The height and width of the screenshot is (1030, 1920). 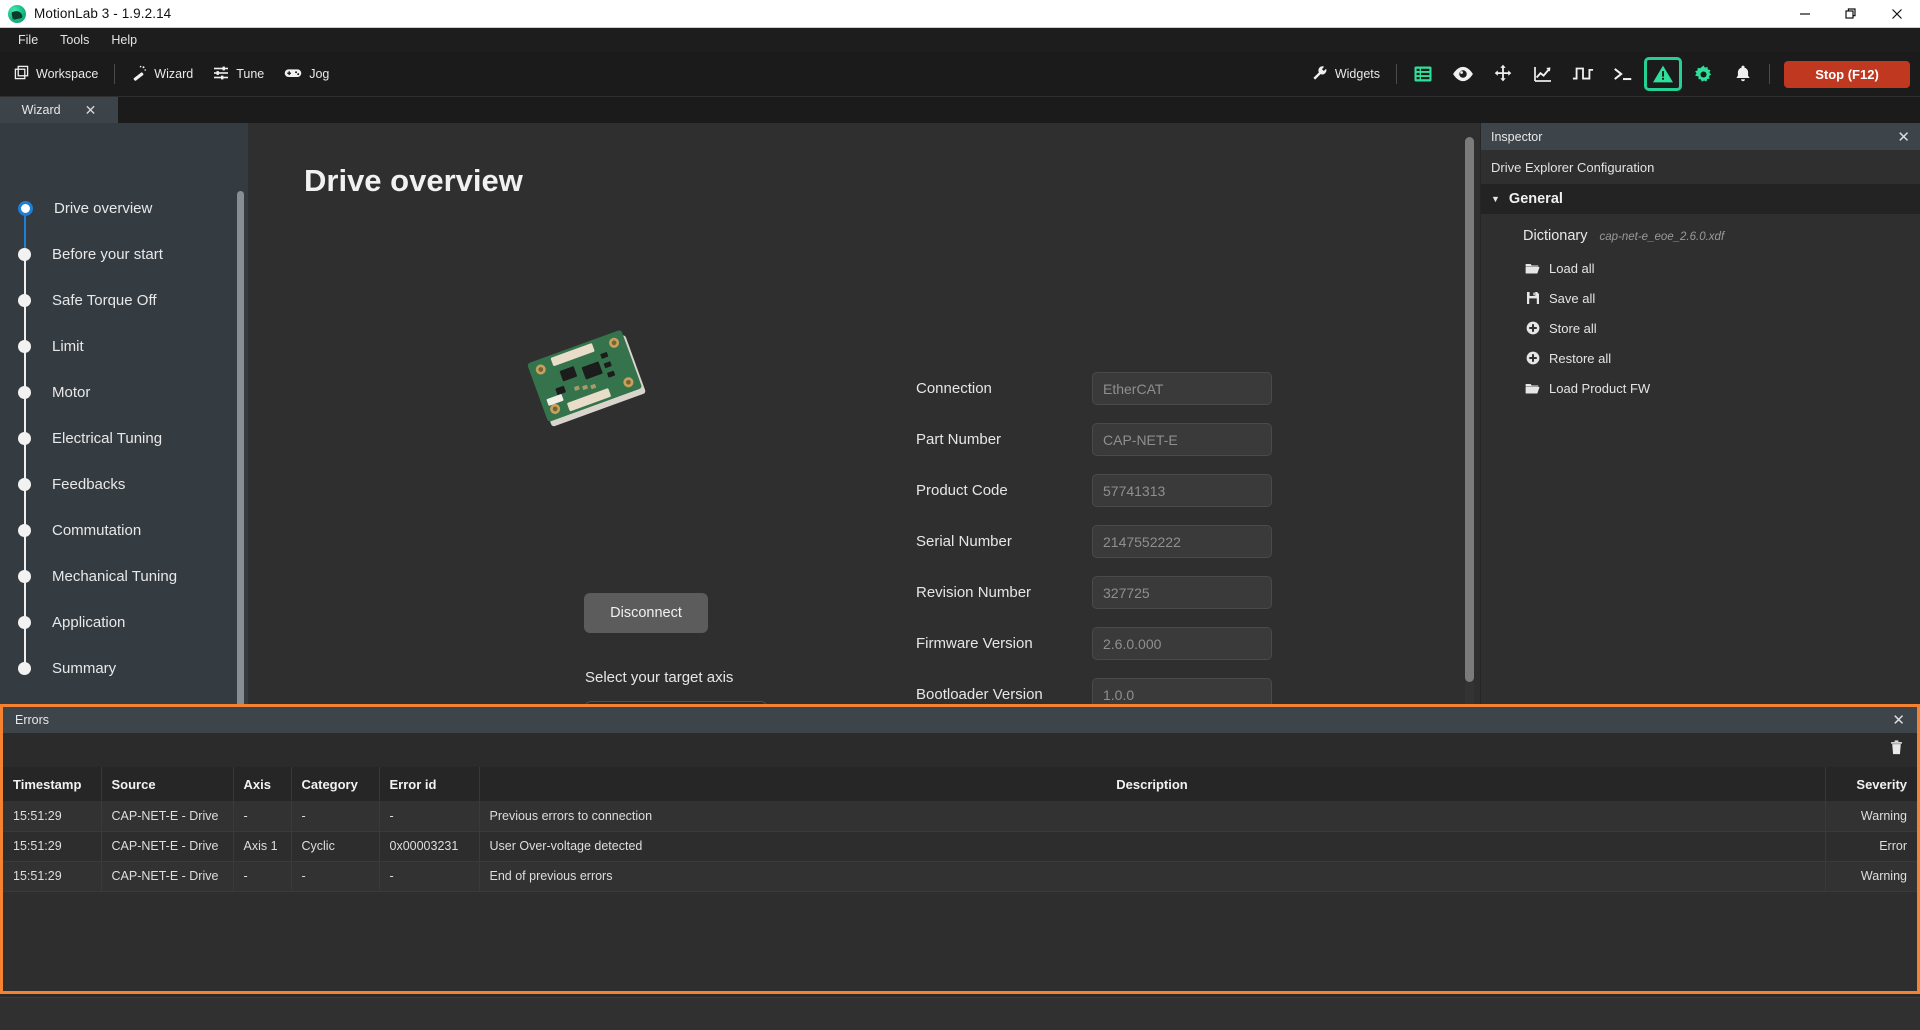 What do you see at coordinates (1423, 74) in the screenshot?
I see `registers-icon` at bounding box center [1423, 74].